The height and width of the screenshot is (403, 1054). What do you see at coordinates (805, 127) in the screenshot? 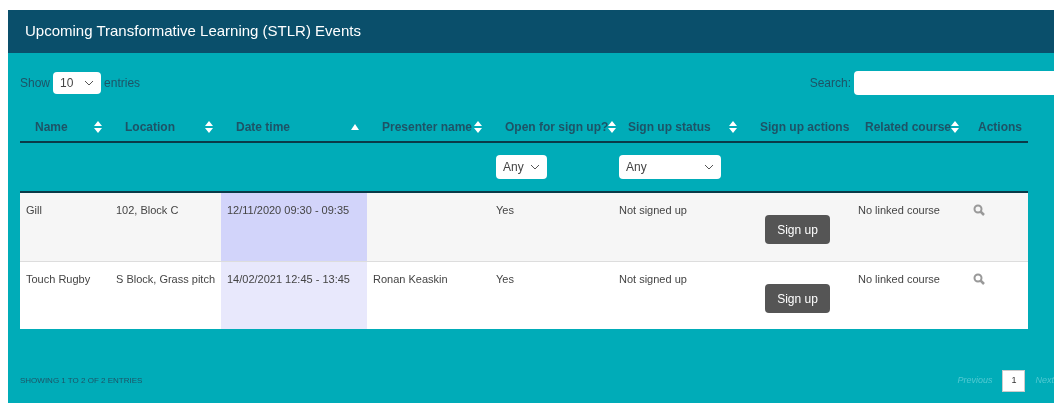
I see `column-header: Sign up actions` at bounding box center [805, 127].